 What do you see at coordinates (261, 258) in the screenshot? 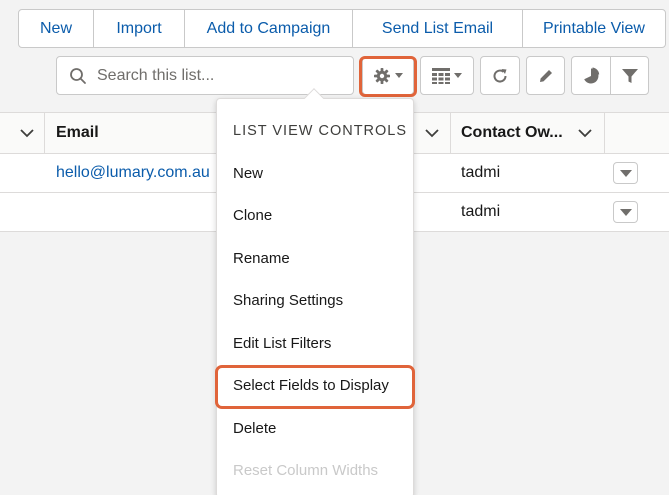
I see `menu-item-rename: Rename` at bounding box center [261, 258].